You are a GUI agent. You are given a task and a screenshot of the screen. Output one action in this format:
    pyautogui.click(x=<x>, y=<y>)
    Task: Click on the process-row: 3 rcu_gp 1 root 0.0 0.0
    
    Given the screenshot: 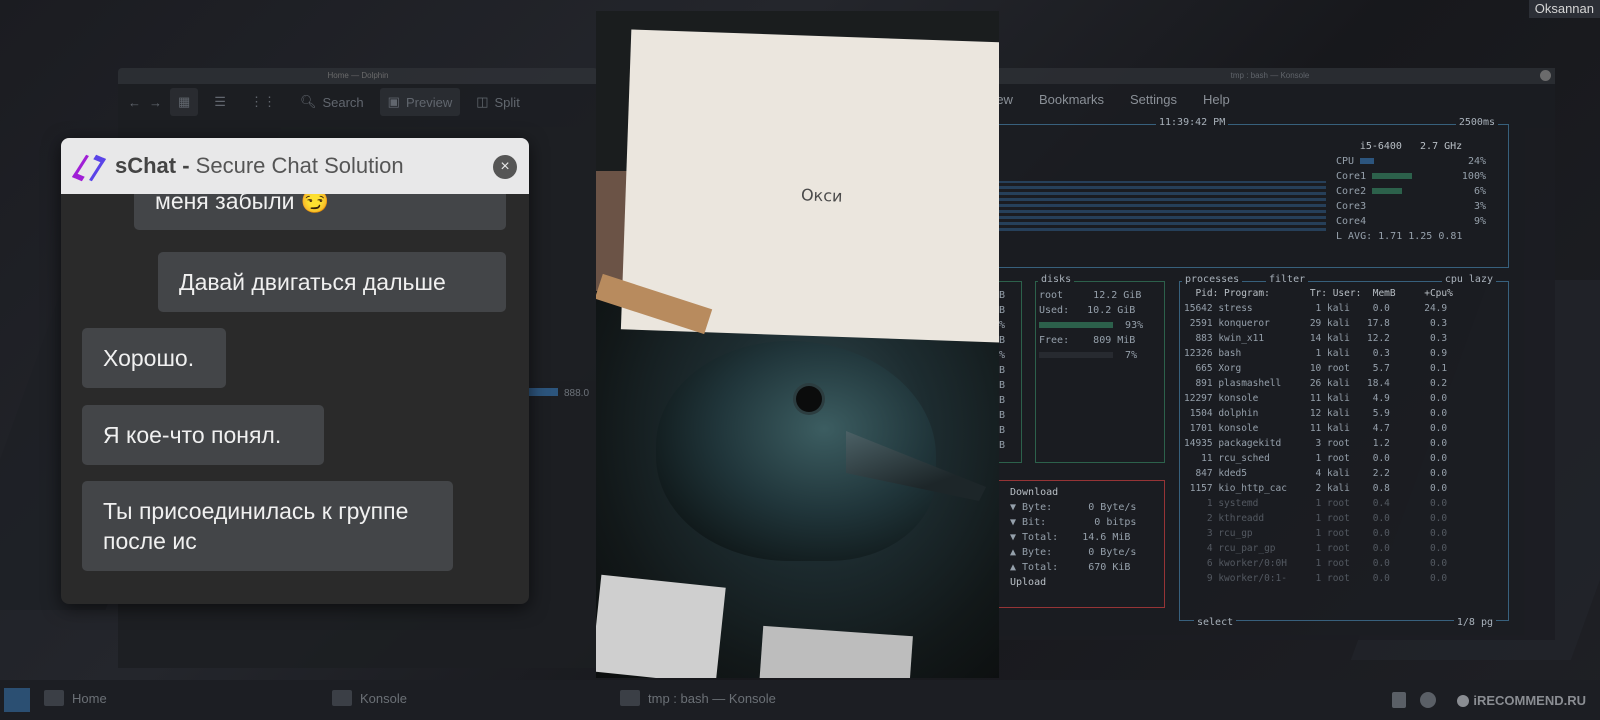 What is the action you would take?
    pyautogui.click(x=1346, y=533)
    